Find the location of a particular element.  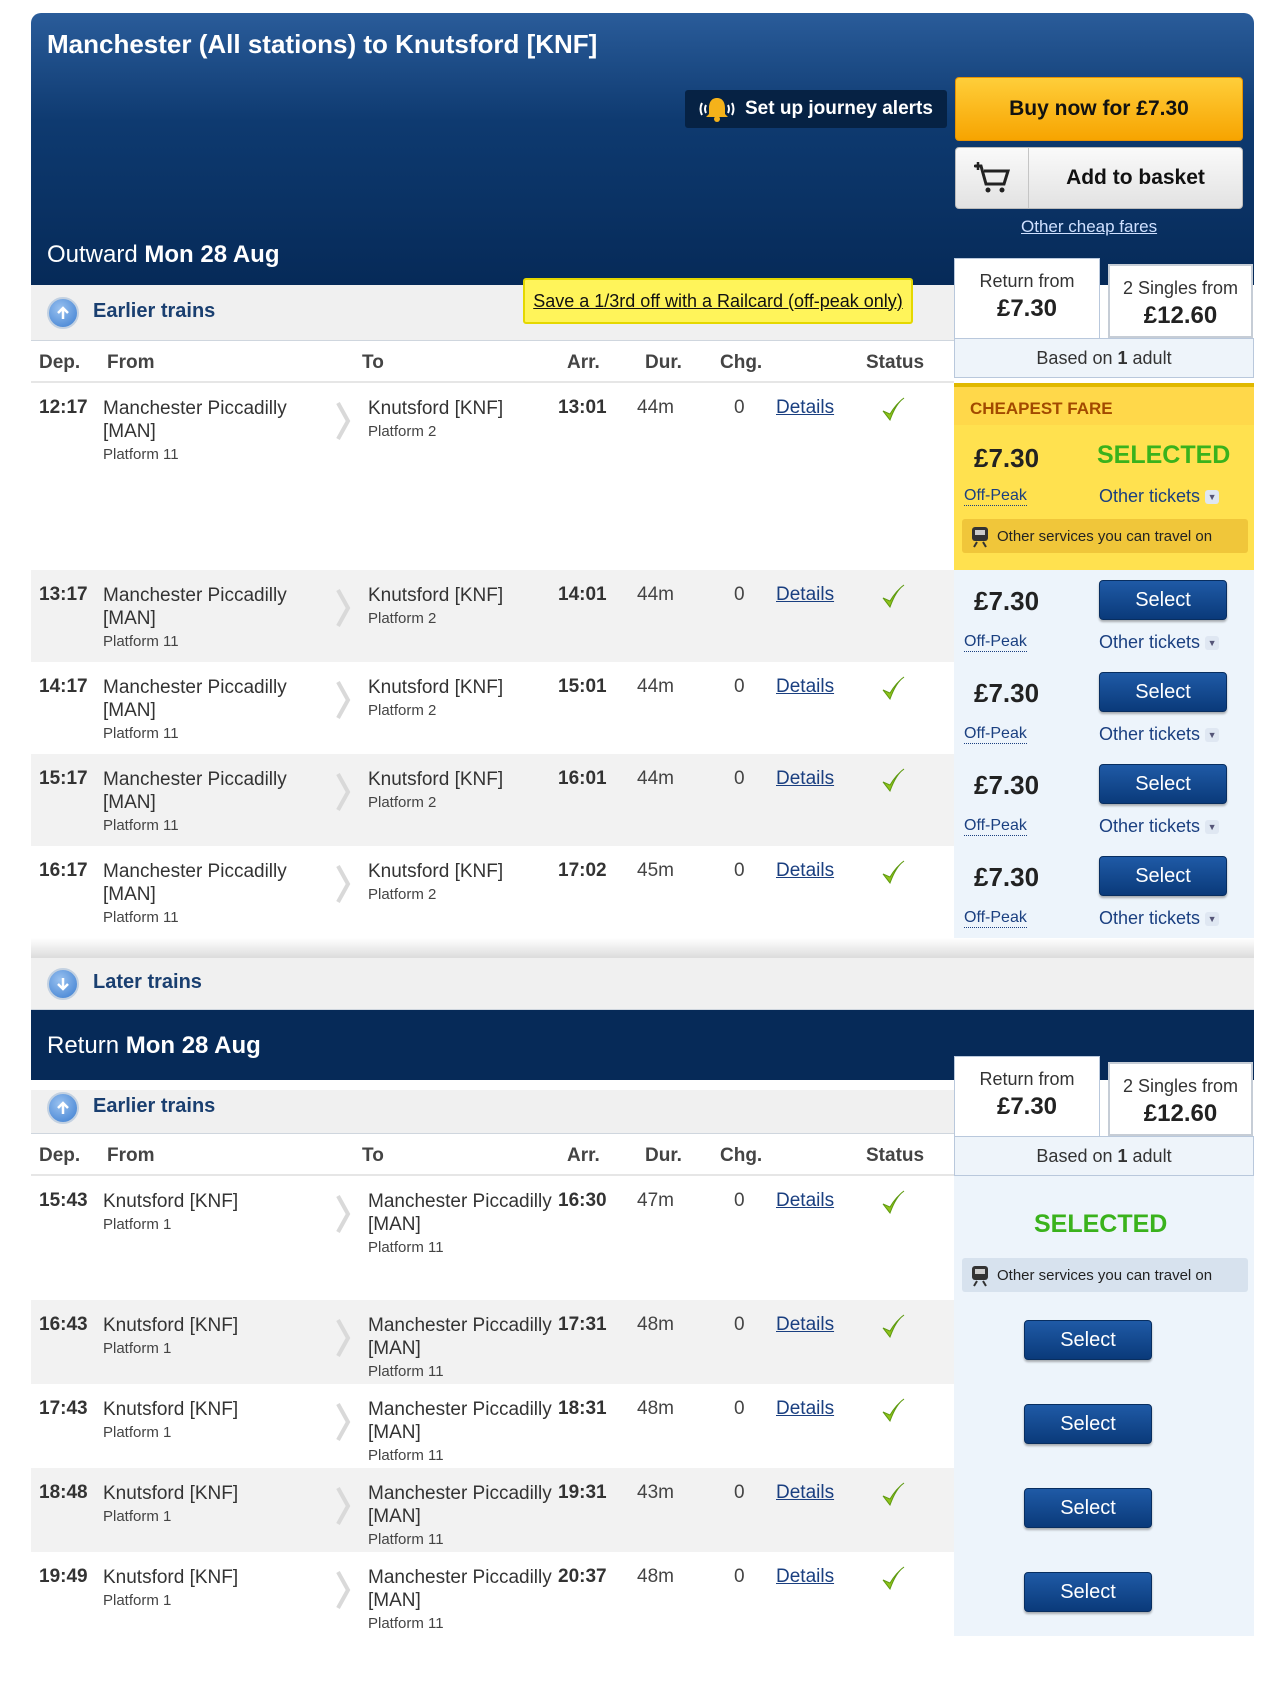

chevron-down-icon: ▼ is located at coordinates (1212, 497).